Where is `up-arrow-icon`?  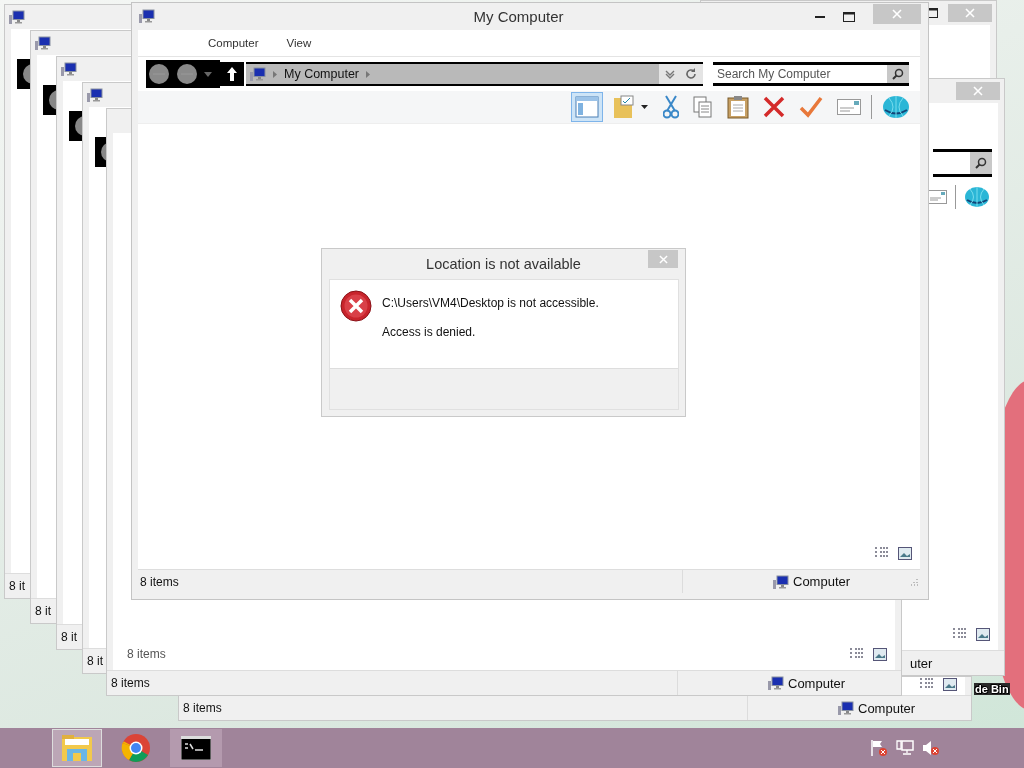 up-arrow-icon is located at coordinates (232, 74).